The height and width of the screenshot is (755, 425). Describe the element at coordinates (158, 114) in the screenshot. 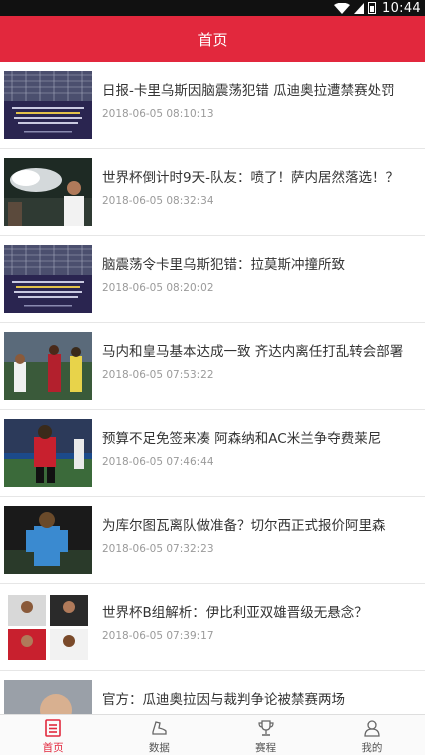

I see `news-time: 2018-06-05 08:10:13` at that location.